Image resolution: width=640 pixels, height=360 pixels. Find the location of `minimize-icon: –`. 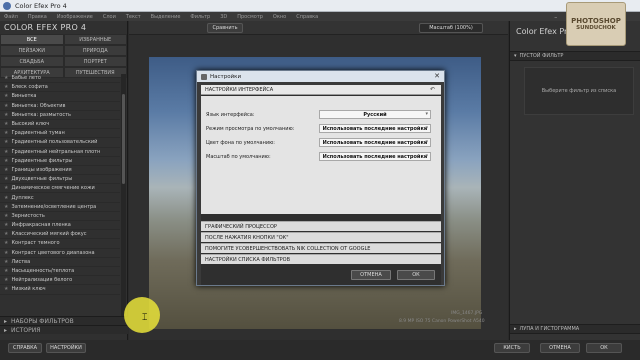

minimize-icon: – is located at coordinates (555, 17).